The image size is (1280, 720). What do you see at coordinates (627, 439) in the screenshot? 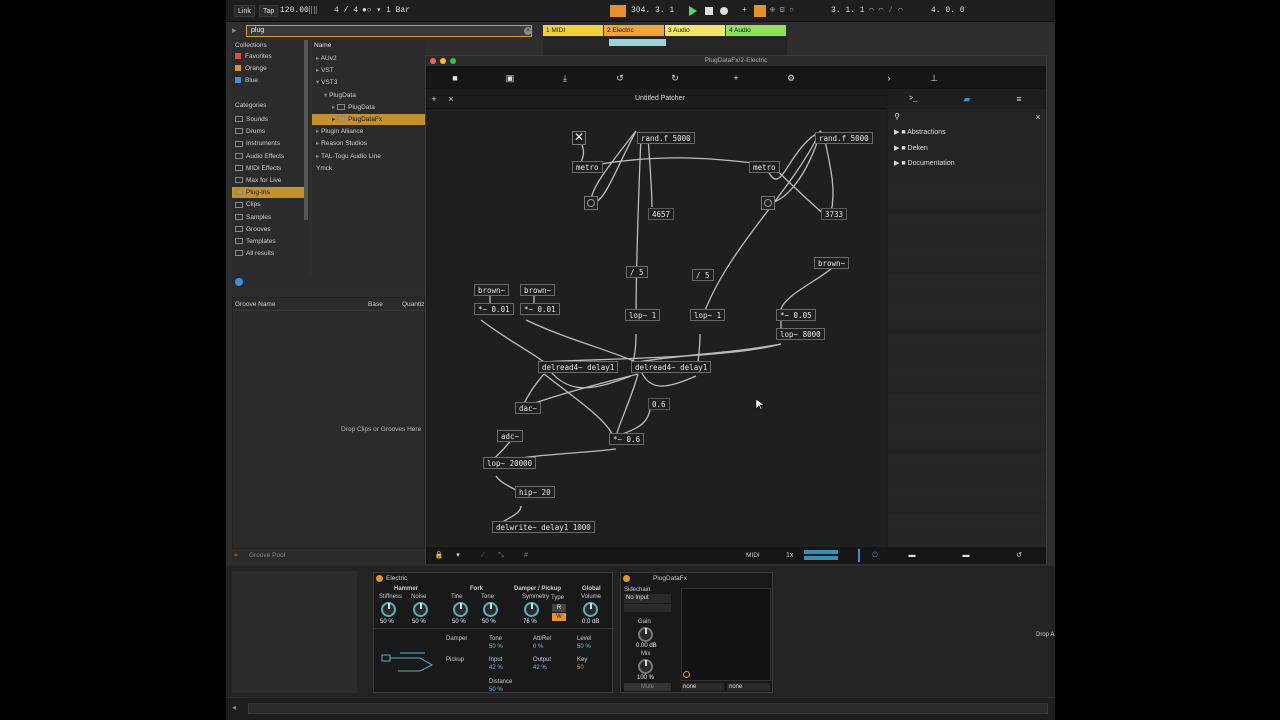
I see `multiply-object-4: *~ 0.6` at bounding box center [627, 439].